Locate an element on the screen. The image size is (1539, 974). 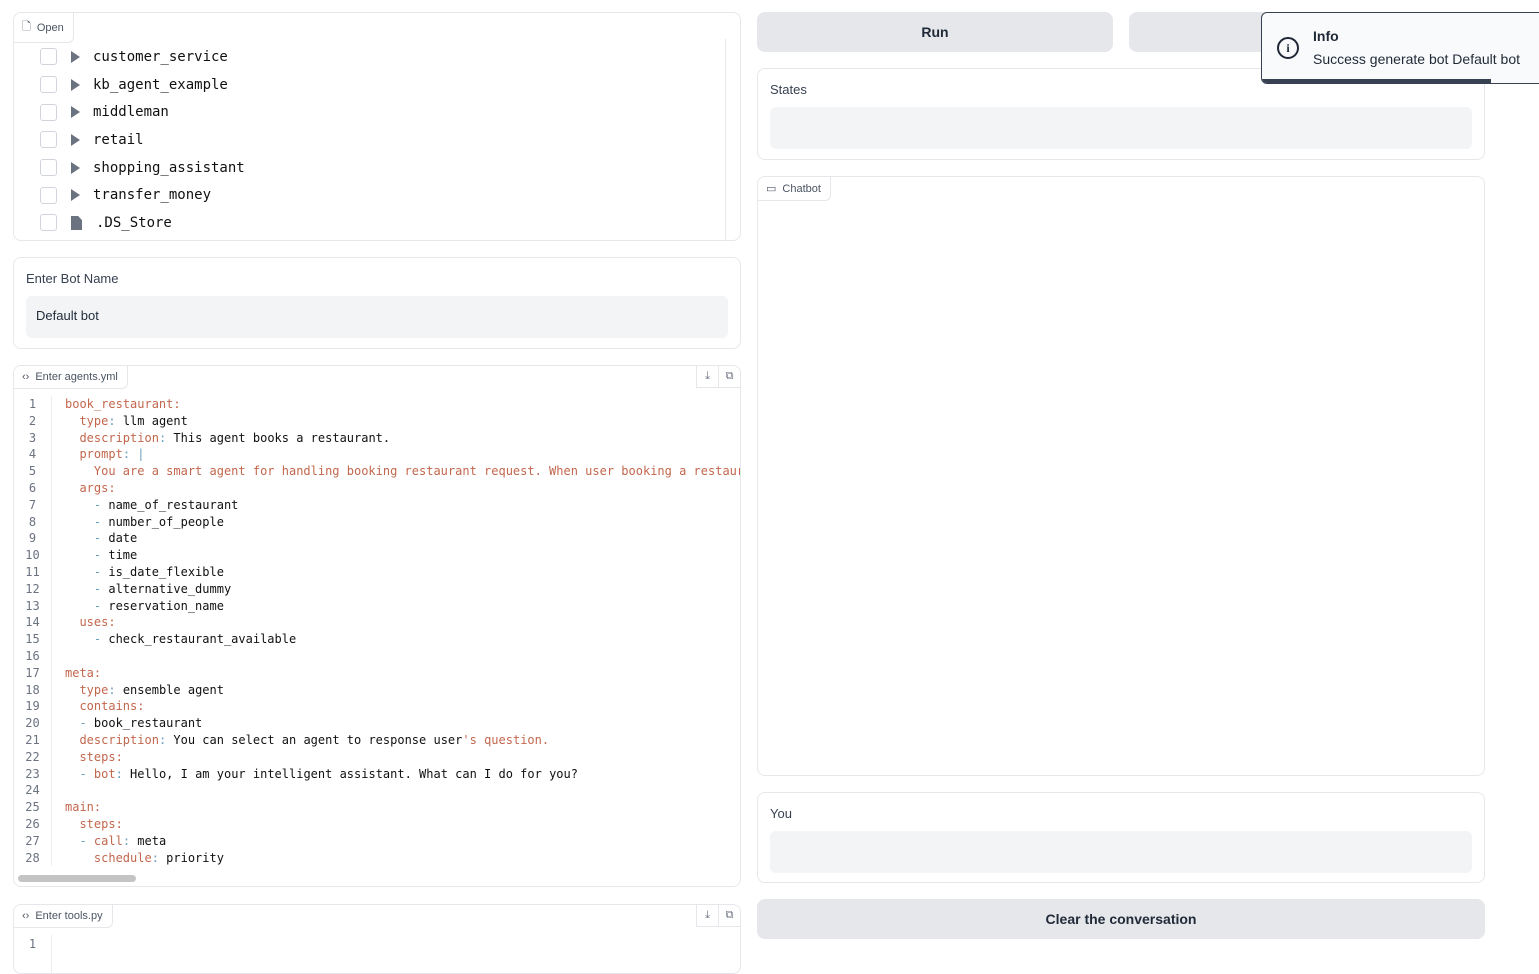
states-input is located at coordinates (1121, 128).